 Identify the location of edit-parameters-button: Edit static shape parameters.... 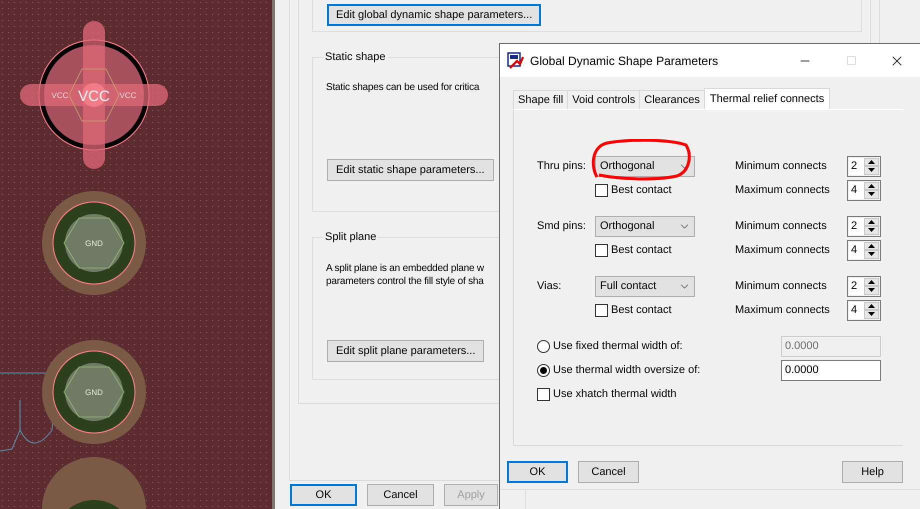
(410, 170).